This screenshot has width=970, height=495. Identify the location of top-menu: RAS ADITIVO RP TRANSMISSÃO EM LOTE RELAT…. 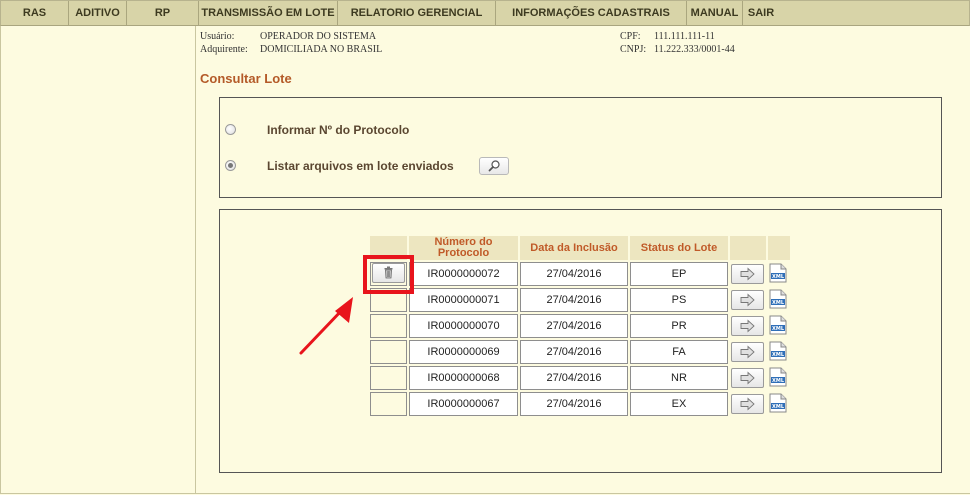
(485, 13).